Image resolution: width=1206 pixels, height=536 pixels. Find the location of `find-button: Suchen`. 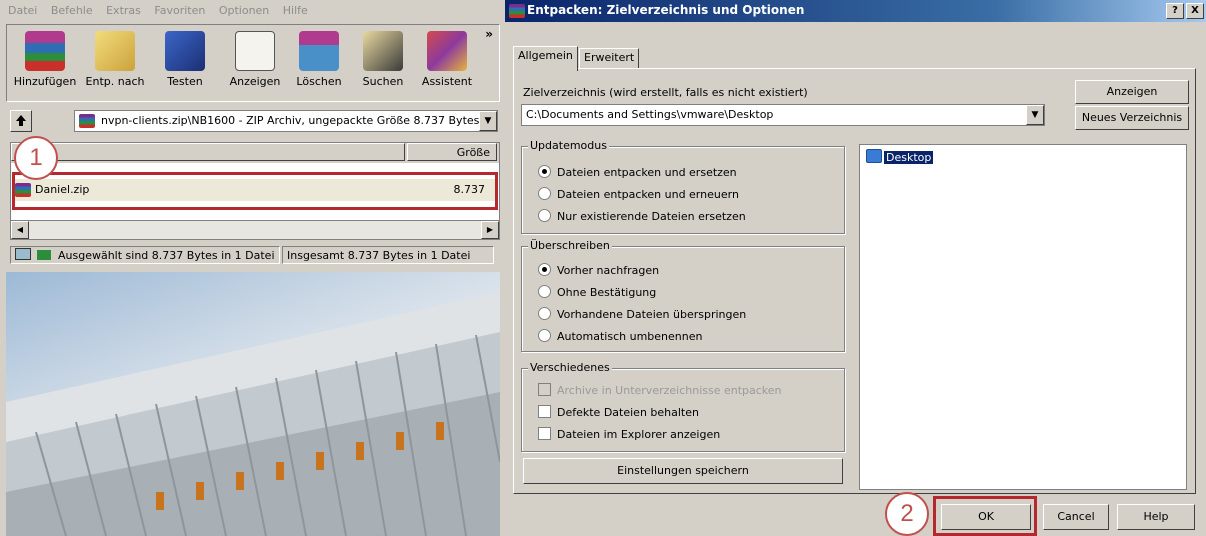

find-button: Suchen is located at coordinates (383, 59).